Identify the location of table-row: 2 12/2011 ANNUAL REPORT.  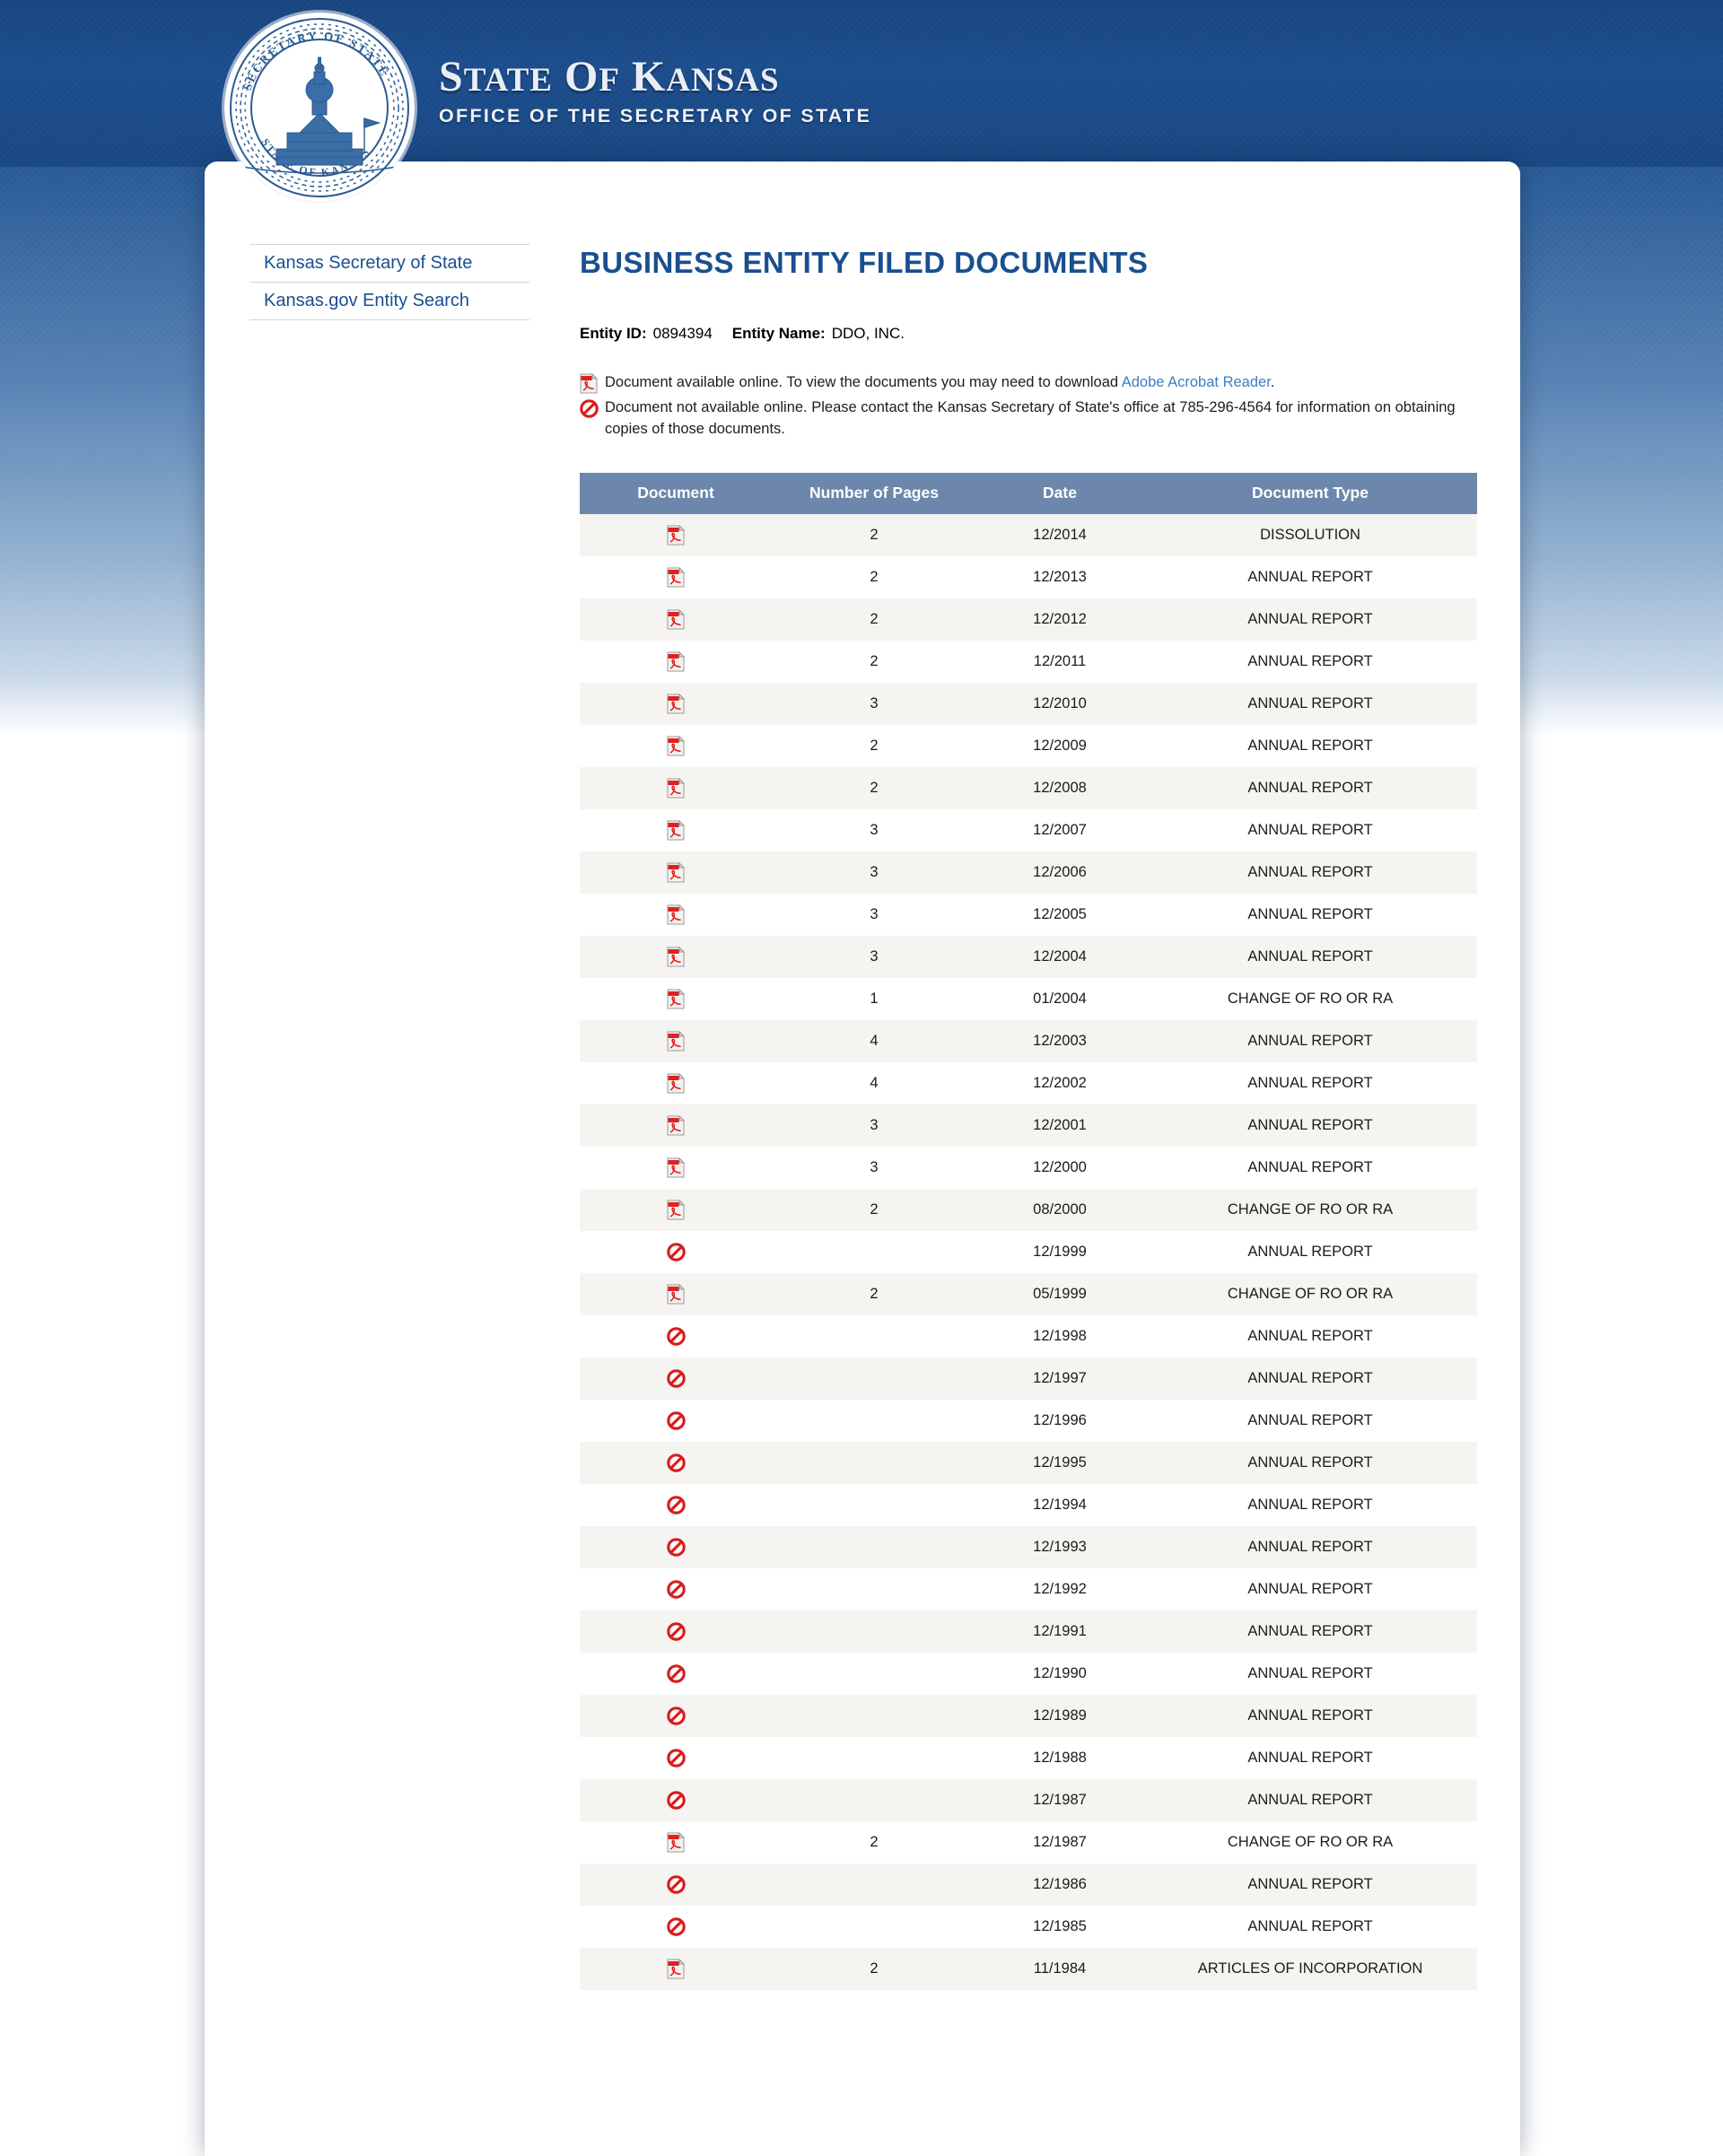
(1028, 662).